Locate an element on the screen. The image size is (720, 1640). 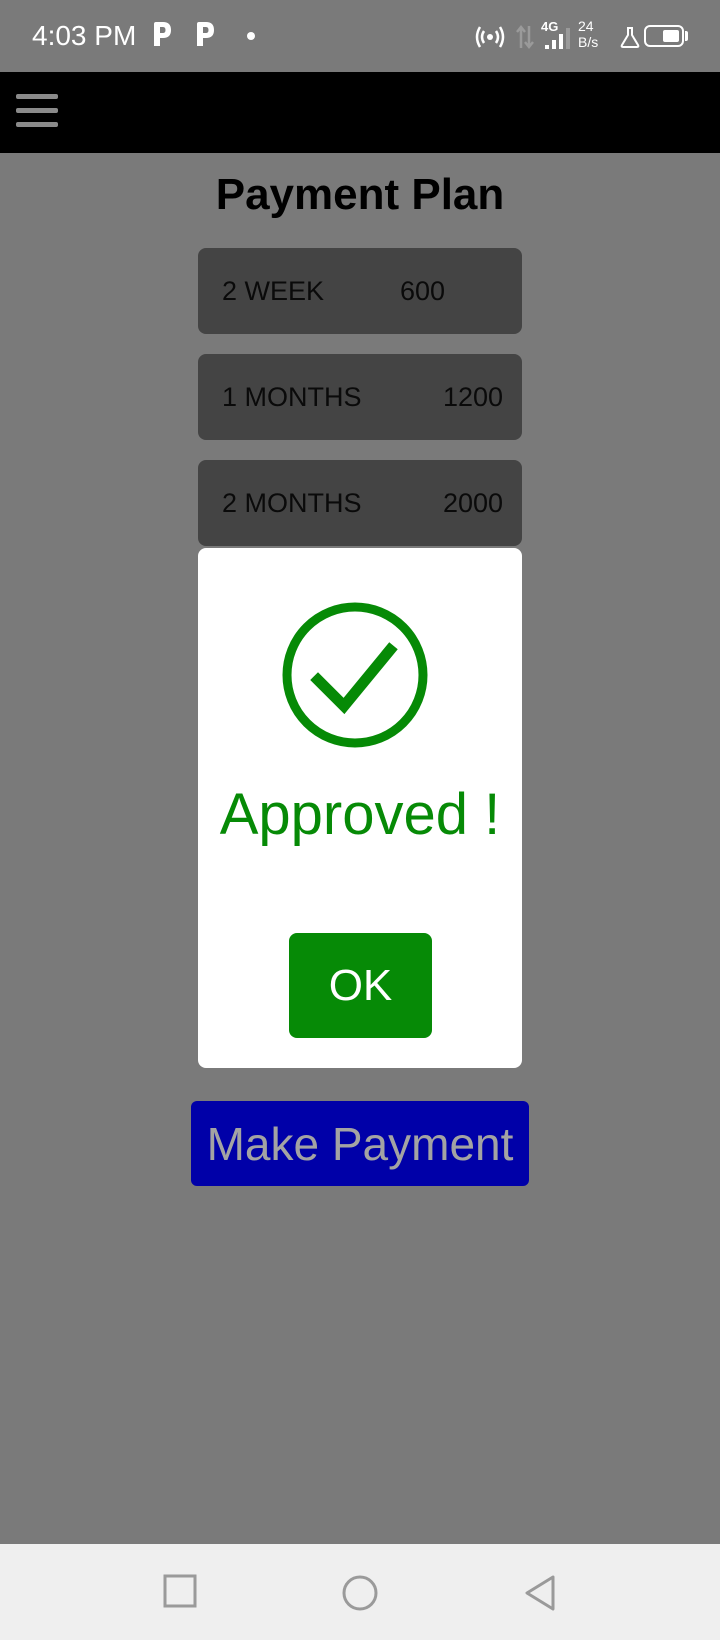
hamburger-menu-icon is located at coordinates (38, 112).